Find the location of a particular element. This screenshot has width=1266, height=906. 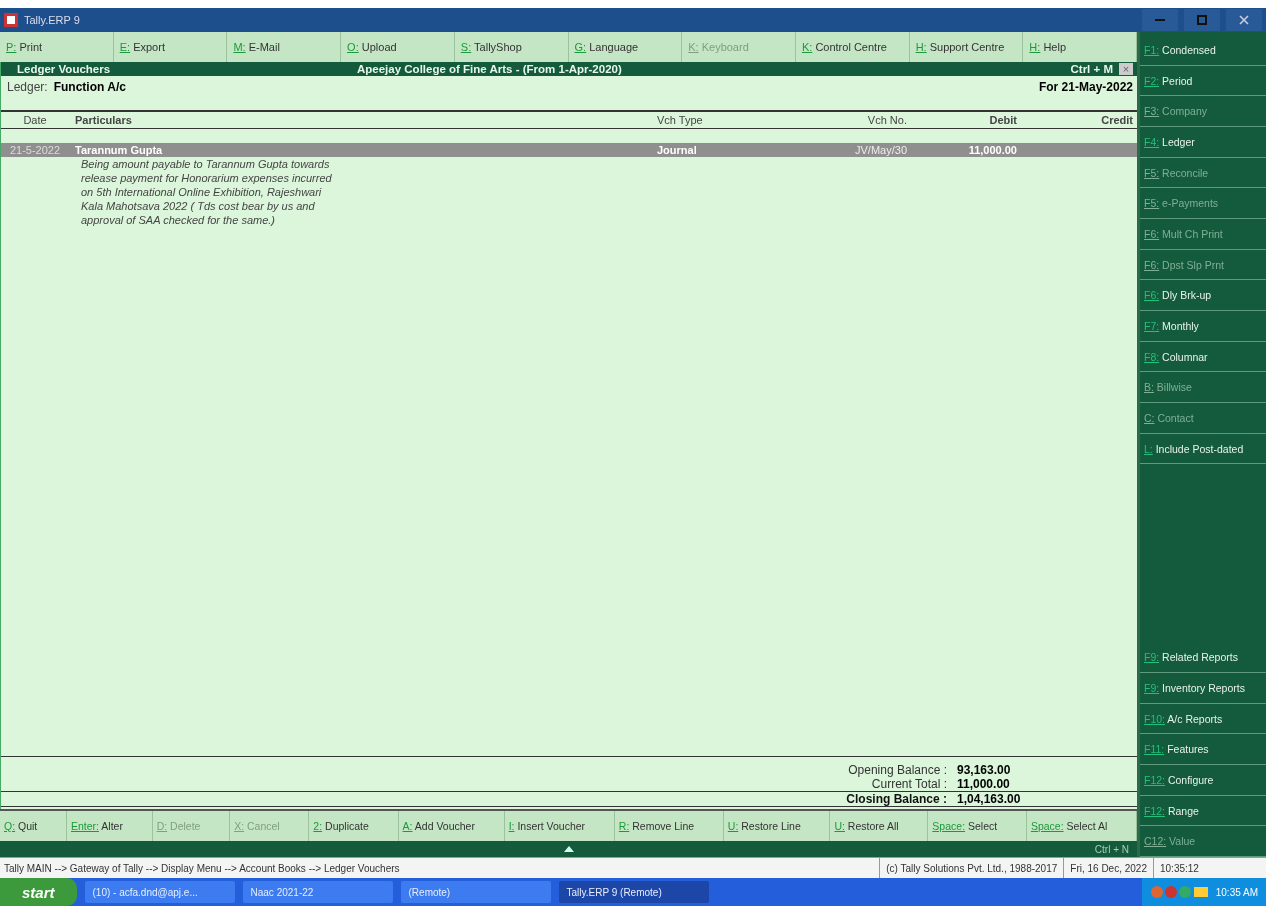

app-icon is located at coordinates (11, 20).